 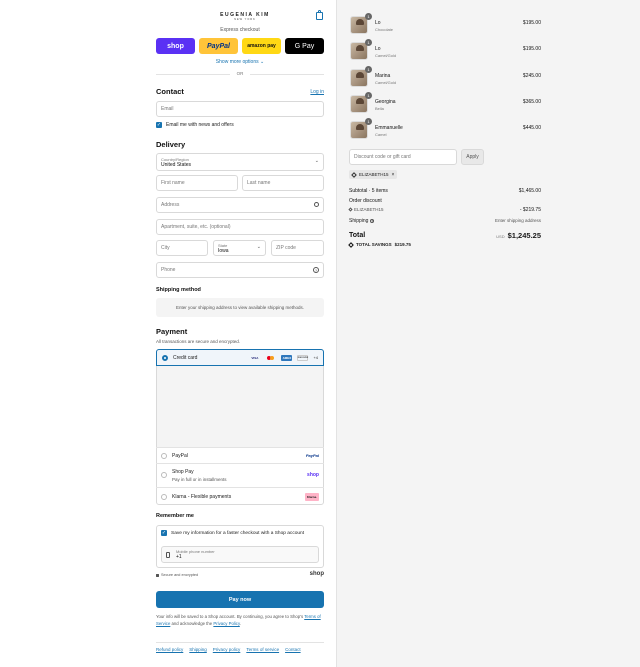 I want to click on paypal-option: PayPal PayPal, so click(x=240, y=455).